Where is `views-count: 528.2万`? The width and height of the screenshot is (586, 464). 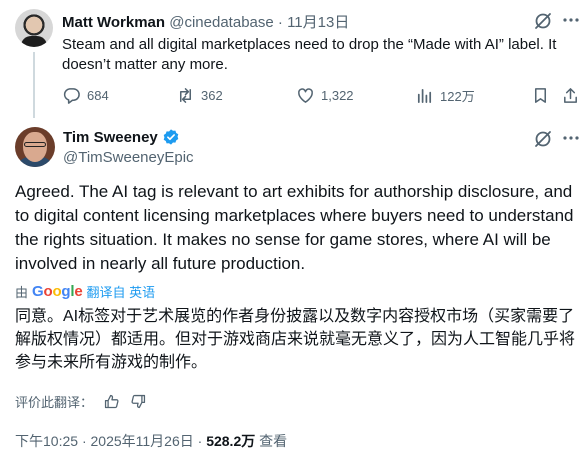 views-count: 528.2万 is located at coordinates (231, 441).